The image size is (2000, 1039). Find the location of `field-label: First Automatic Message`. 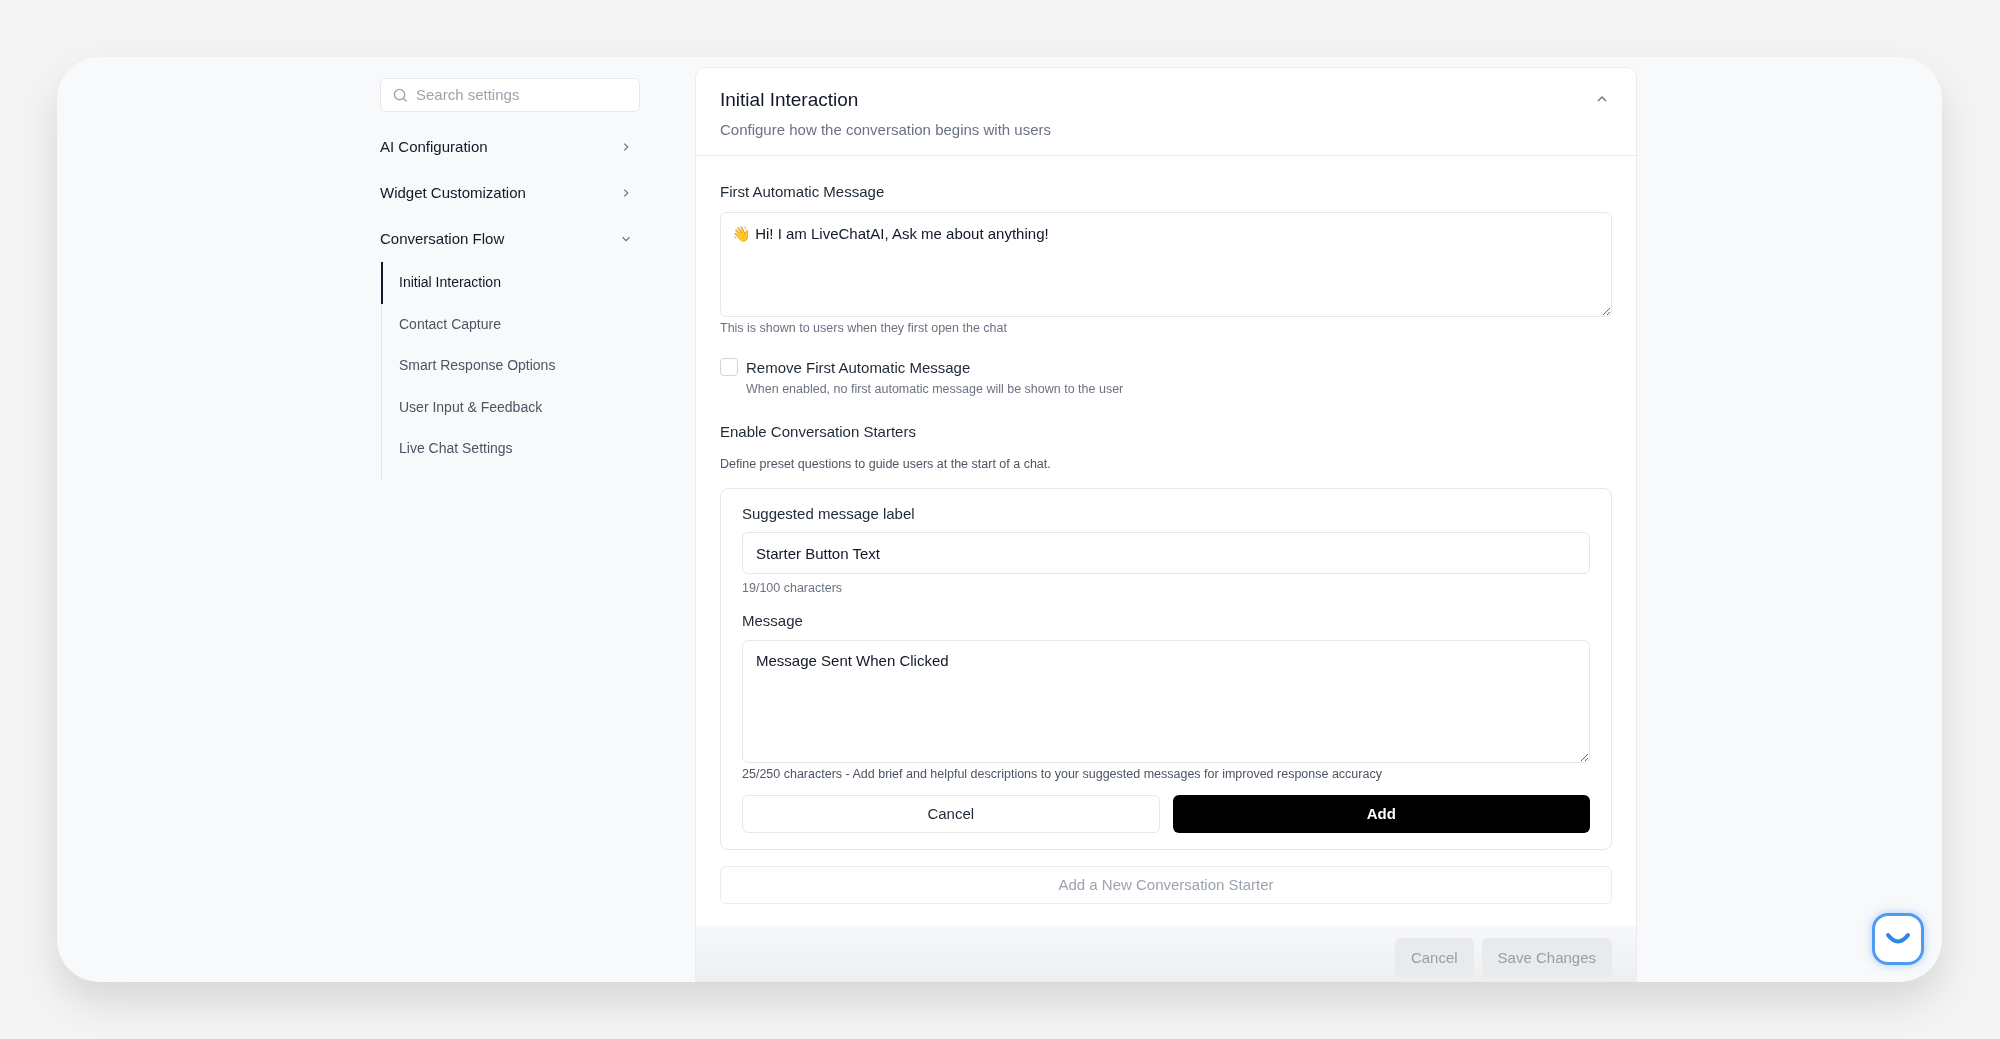

field-label: First Automatic Message is located at coordinates (803, 192).